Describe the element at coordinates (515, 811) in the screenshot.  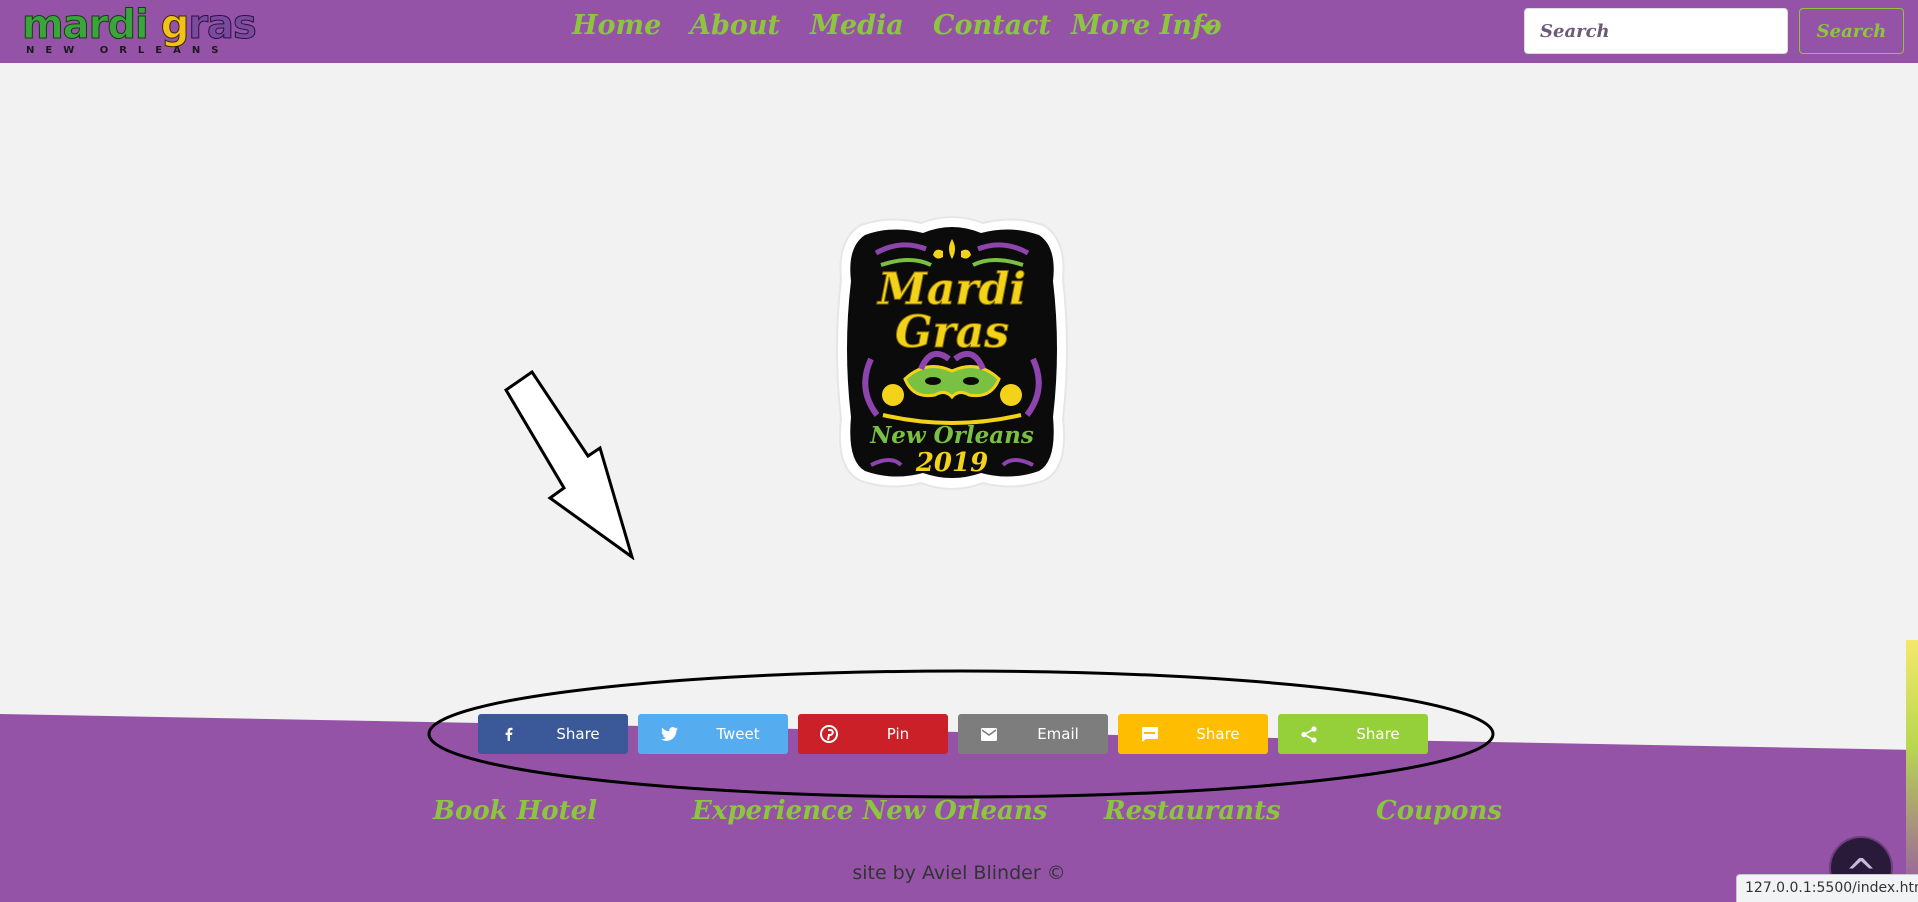
I see `footer-link-book-hotel: Book Hotel` at that location.